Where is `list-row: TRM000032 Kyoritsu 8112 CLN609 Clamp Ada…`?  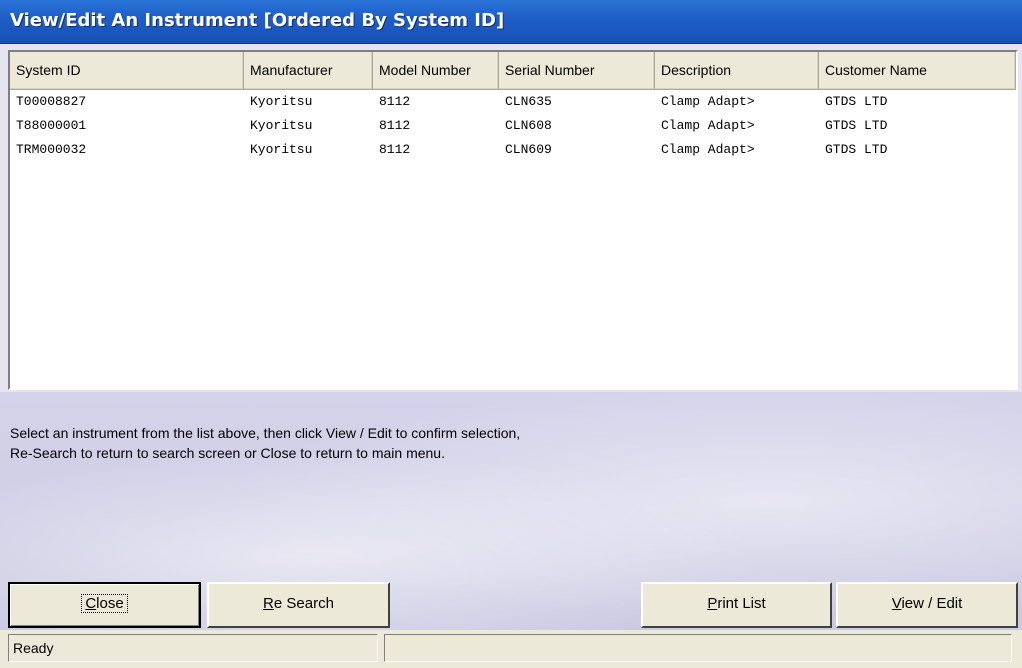 list-row: TRM000032 Kyoritsu 8112 CLN609 Clamp Ada… is located at coordinates (513, 150).